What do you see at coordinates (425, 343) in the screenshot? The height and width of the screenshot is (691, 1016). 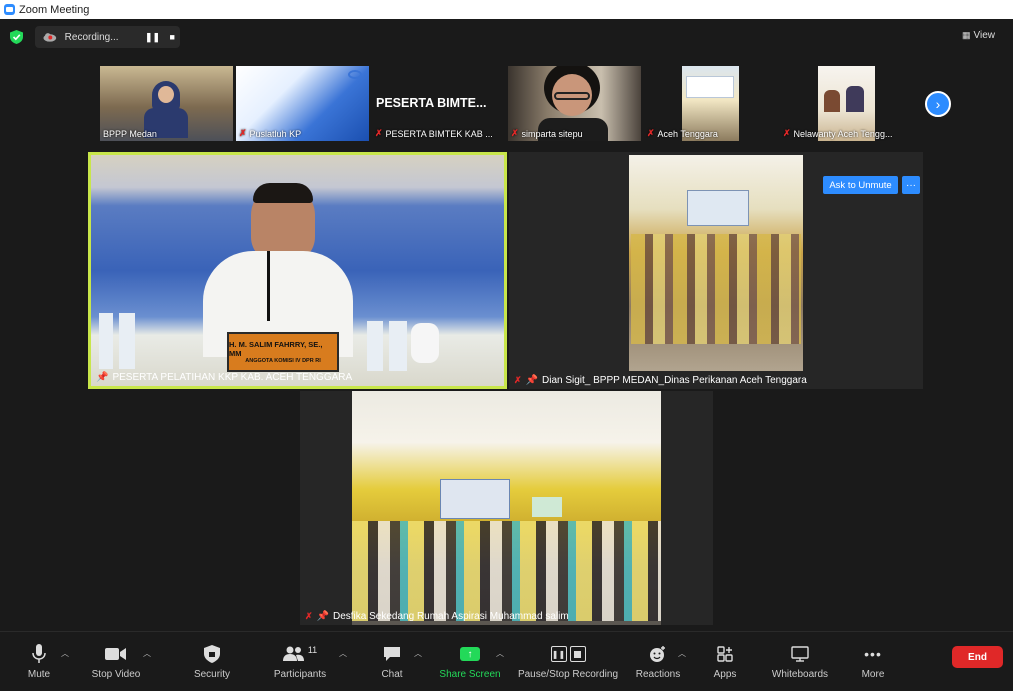 I see `flower-vase` at bounding box center [425, 343].